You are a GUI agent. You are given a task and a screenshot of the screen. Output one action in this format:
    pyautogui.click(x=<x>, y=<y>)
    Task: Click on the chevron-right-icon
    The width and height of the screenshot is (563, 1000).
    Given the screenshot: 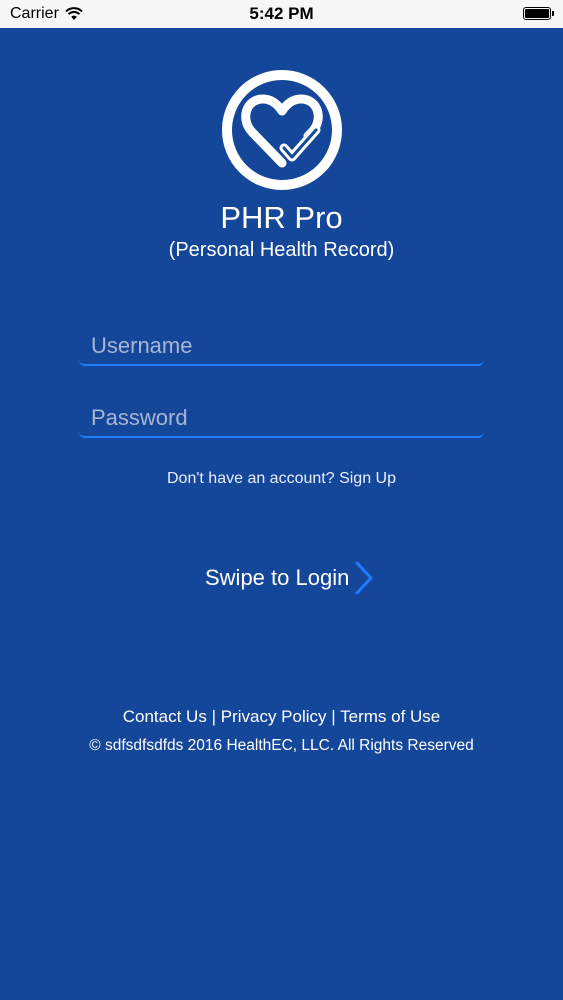 What is the action you would take?
    pyautogui.click(x=364, y=578)
    